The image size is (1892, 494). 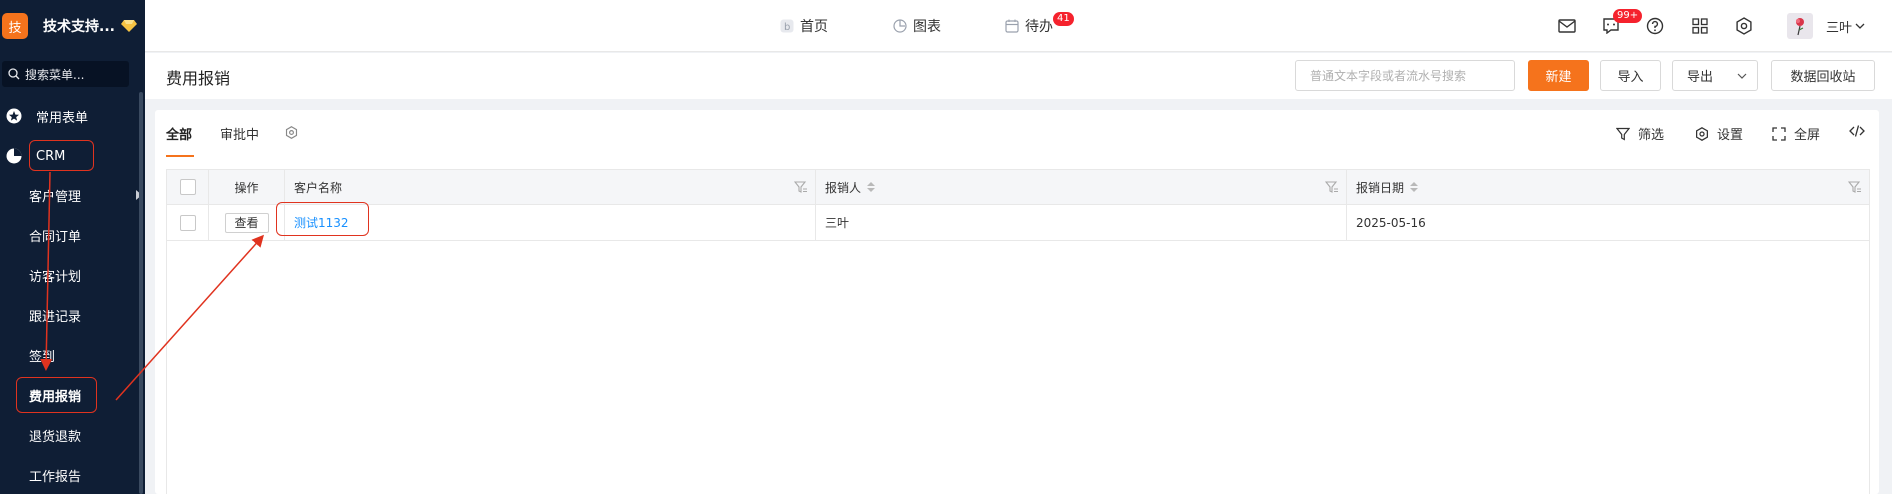 What do you see at coordinates (1700, 26) in the screenshot?
I see `apps-grid-icon` at bounding box center [1700, 26].